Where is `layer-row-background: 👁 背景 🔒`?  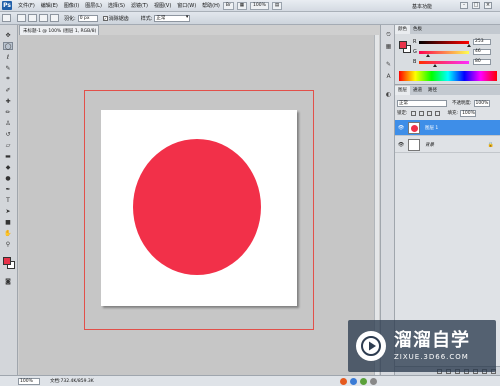 layer-row-background: 👁 背景 🔒 is located at coordinates (447, 145).